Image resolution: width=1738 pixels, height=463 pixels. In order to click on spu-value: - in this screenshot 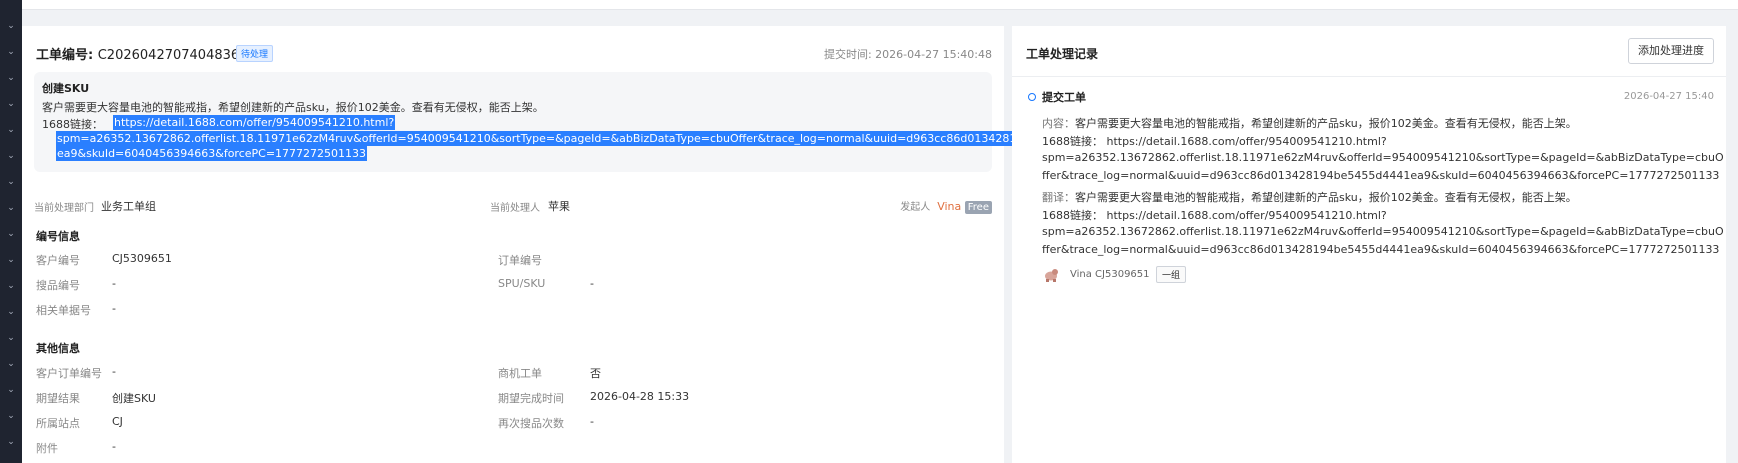, I will do `click(592, 283)`.